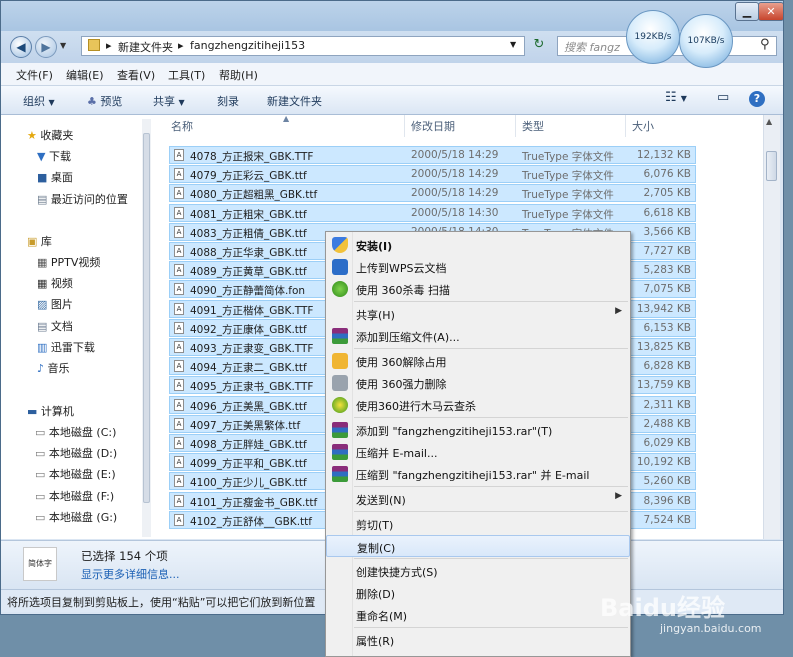 Image resolution: width=793 pixels, height=657 pixels. Describe the element at coordinates (667, 251) in the screenshot. I see `file-size: 7,727 KB` at that location.